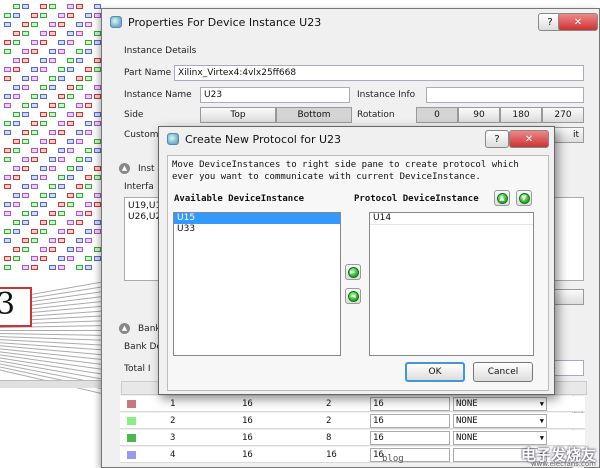 This screenshot has height=468, width=600. I want to click on side-bottom-button: Bottom, so click(314, 115).